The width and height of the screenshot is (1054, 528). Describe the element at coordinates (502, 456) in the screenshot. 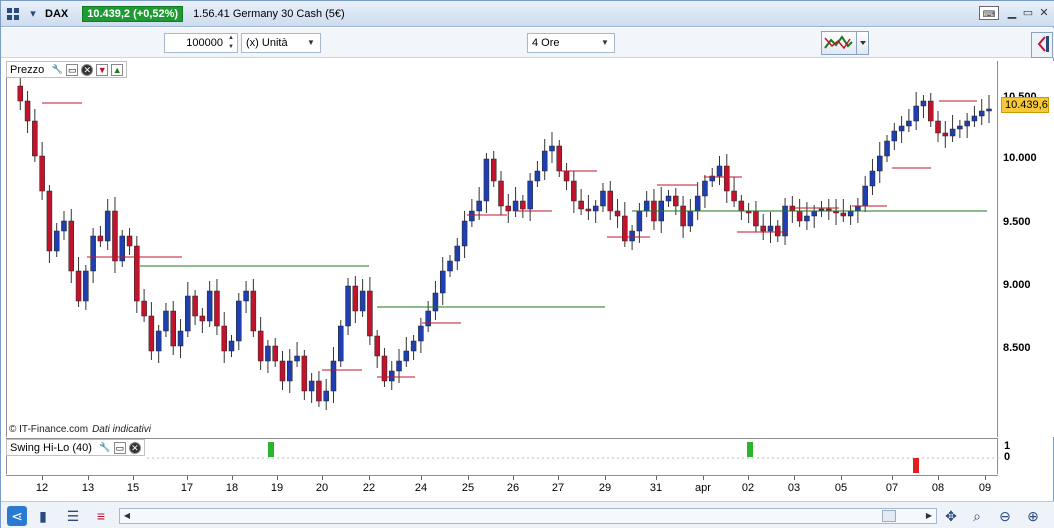

I see `indicator-panel` at that location.